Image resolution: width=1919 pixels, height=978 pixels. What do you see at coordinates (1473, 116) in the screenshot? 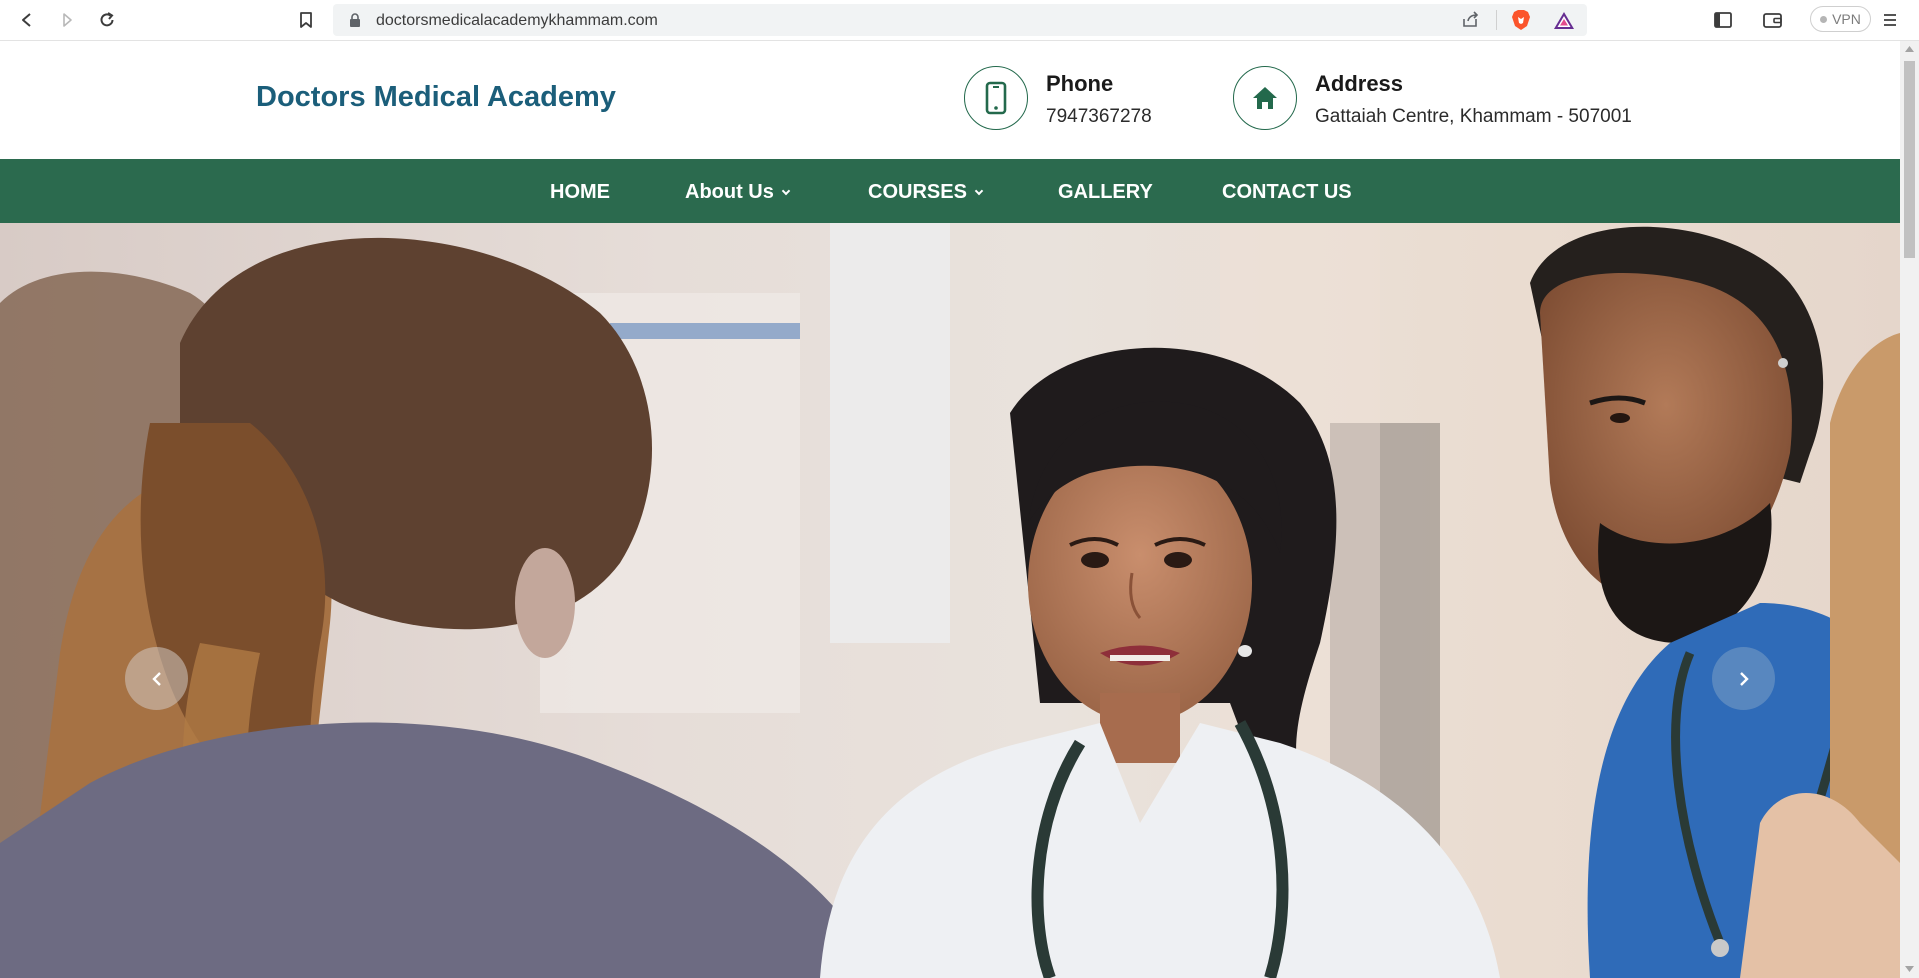
I see `address-text: Gattaiah Centre, Khammam - 507001` at bounding box center [1473, 116].